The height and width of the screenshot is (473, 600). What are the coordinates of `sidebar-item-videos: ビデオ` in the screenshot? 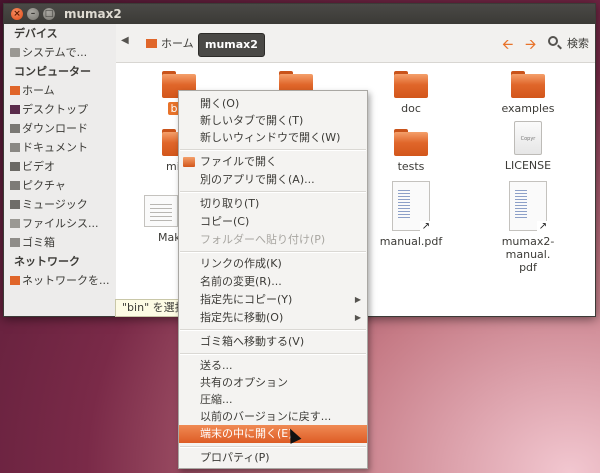 It's located at (60, 166).